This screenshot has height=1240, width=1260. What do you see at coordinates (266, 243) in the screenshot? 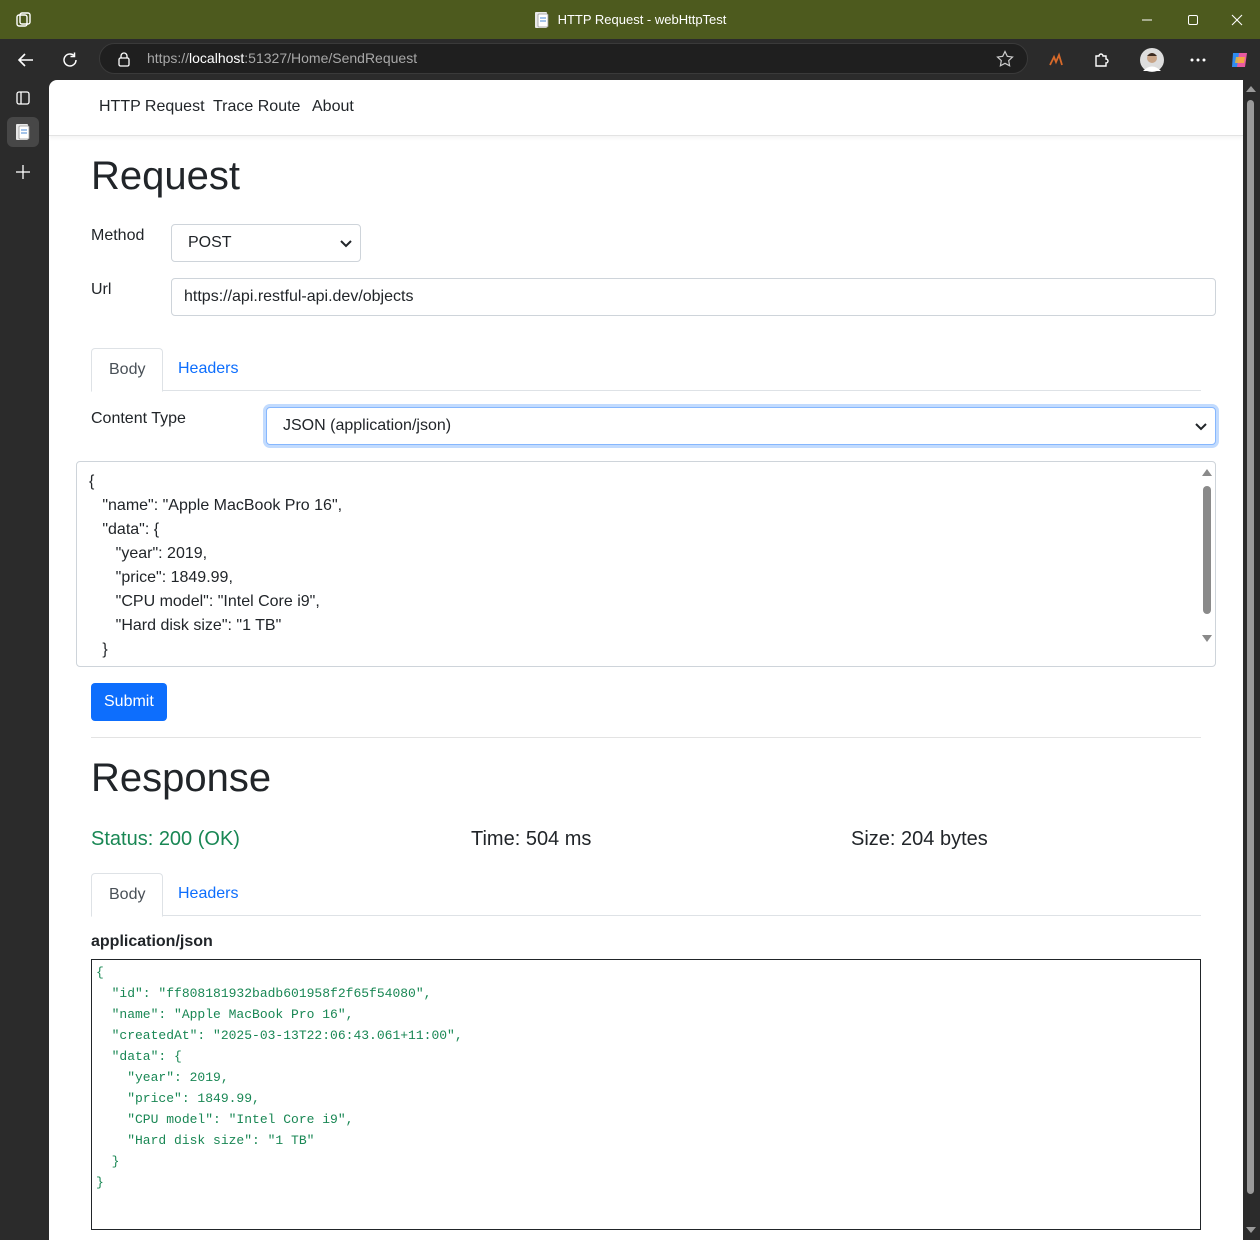
I see `method-select: POST` at bounding box center [266, 243].